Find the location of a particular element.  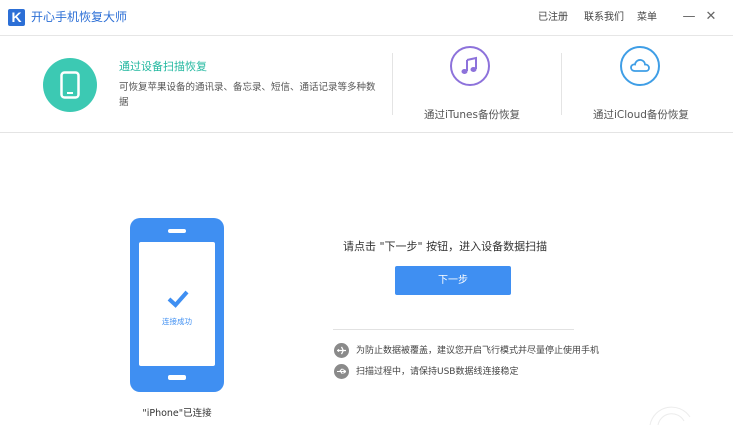

scan-prompt: 请点击 "下一步" 按钮，进入设备数据扫描 is located at coordinates (445, 246).